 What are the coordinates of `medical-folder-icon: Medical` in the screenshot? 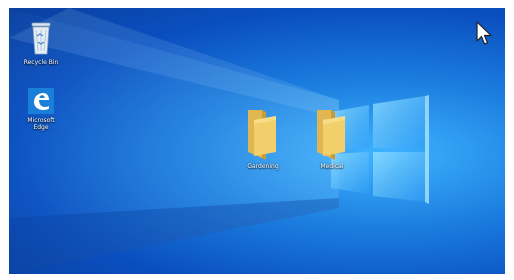 It's located at (332, 139).